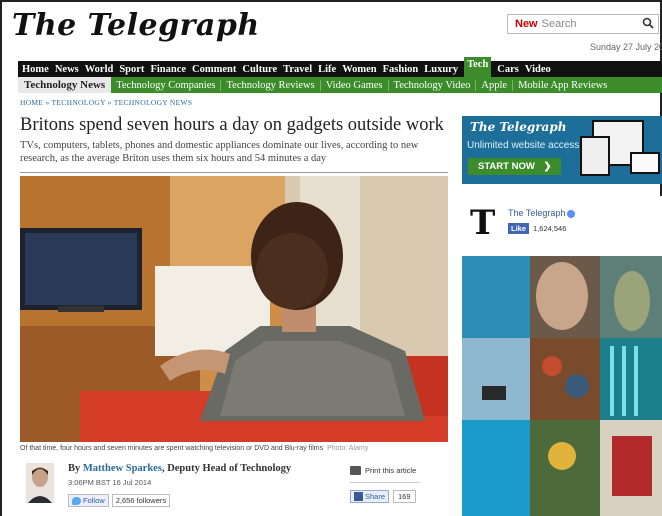 Image resolution: width=662 pixels, height=516 pixels. I want to click on subnav-item-video-games: Video Games, so click(355, 85).